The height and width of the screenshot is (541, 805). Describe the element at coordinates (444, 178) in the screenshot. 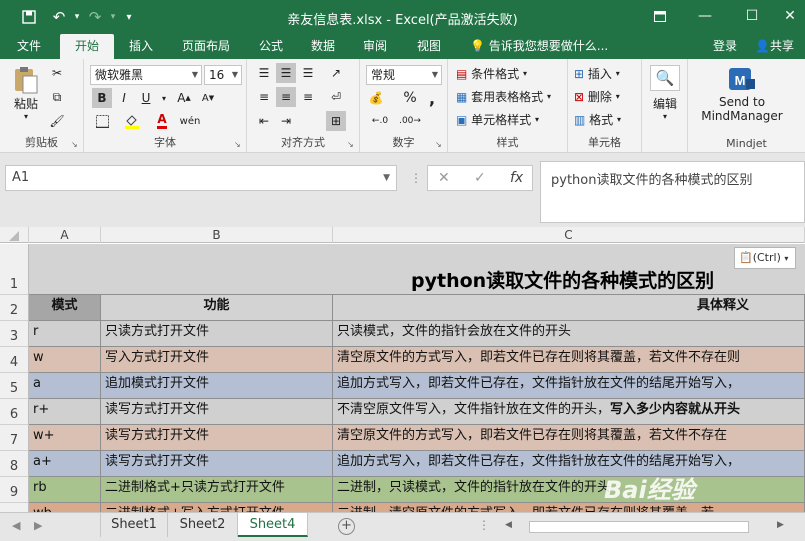

I see `cancel-icon: ✕` at that location.